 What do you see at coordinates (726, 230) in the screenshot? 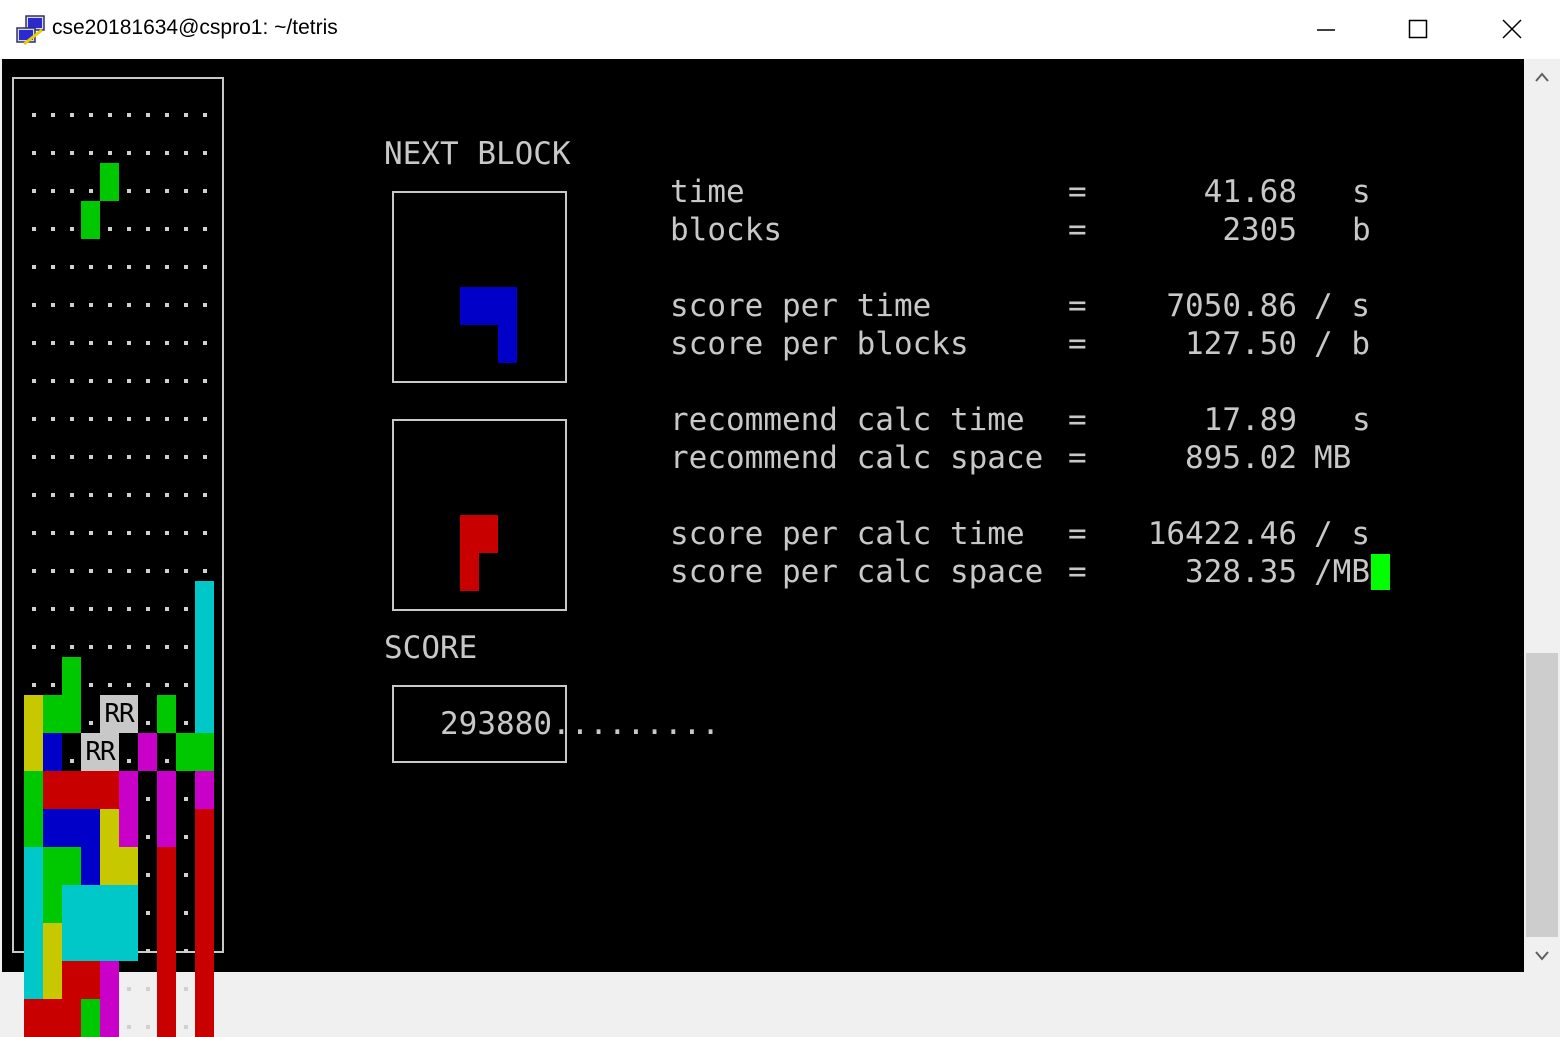
I see `stat-label: blocks` at bounding box center [726, 230].